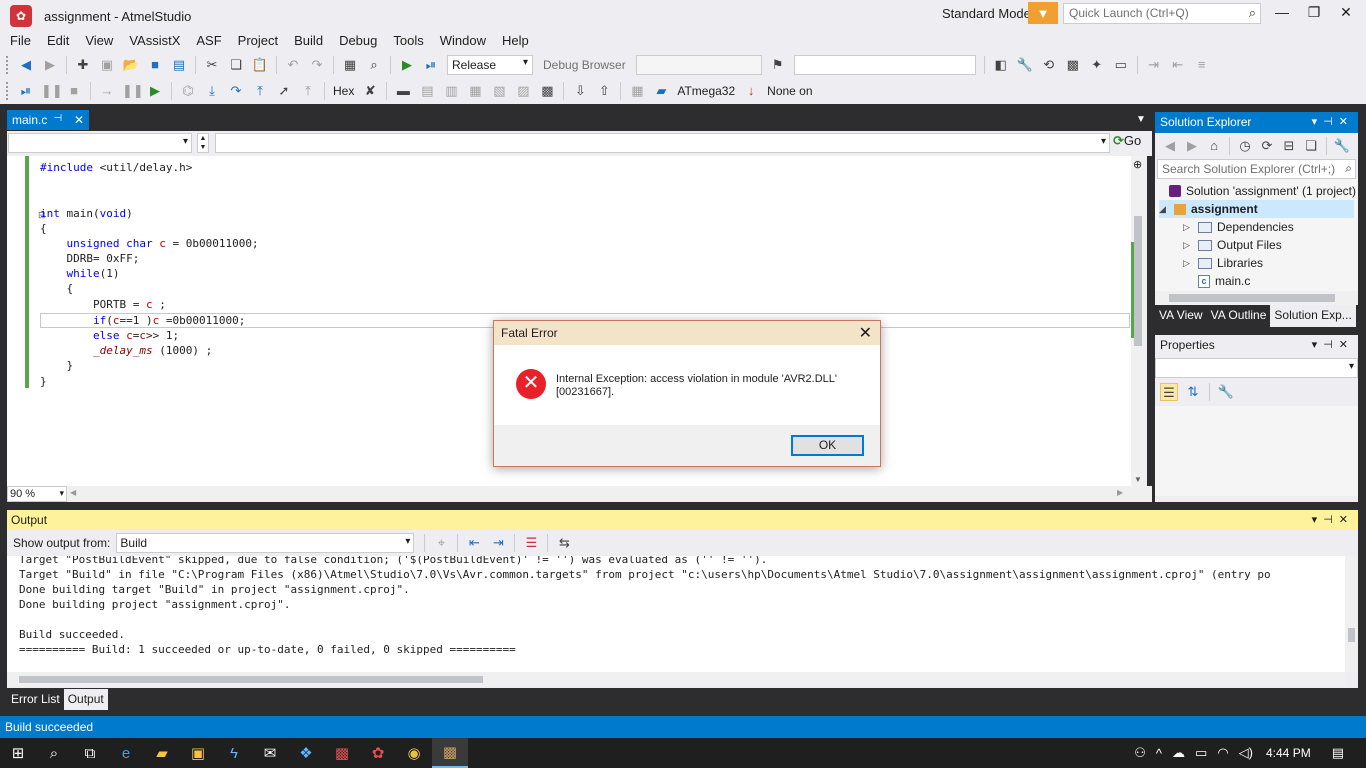  I want to click on tree-item-output-files: ▷ Output Files, so click(1232, 245).